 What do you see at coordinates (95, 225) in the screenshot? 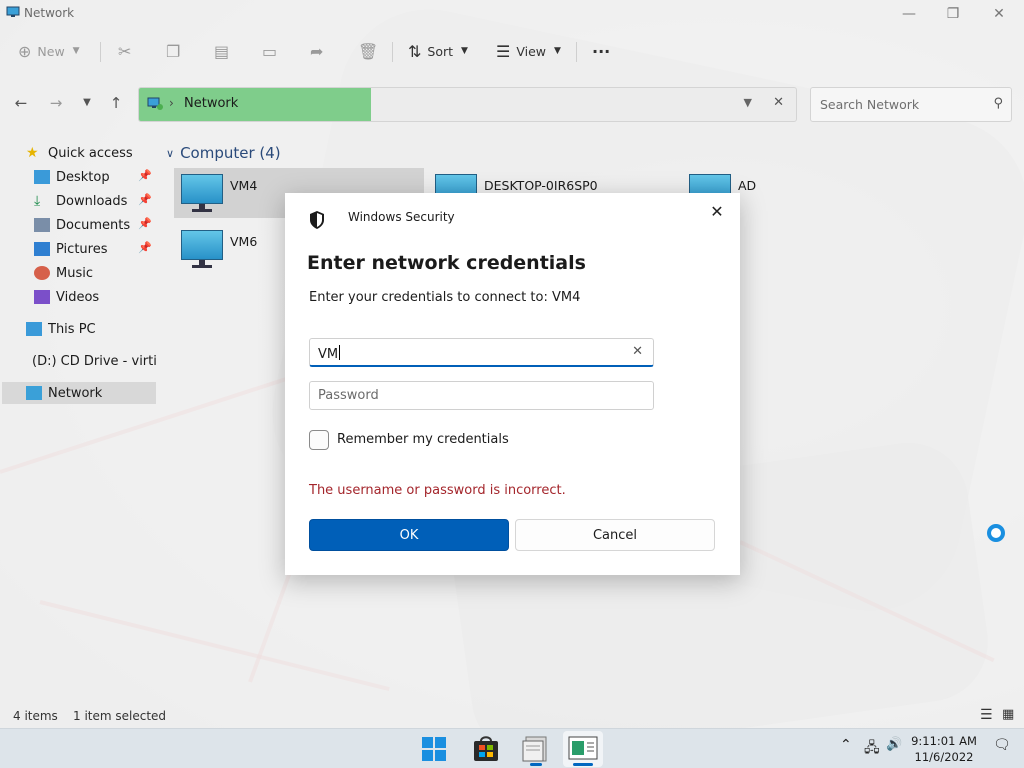
I see `sidebar-item-documents: Documents 📌` at bounding box center [95, 225].